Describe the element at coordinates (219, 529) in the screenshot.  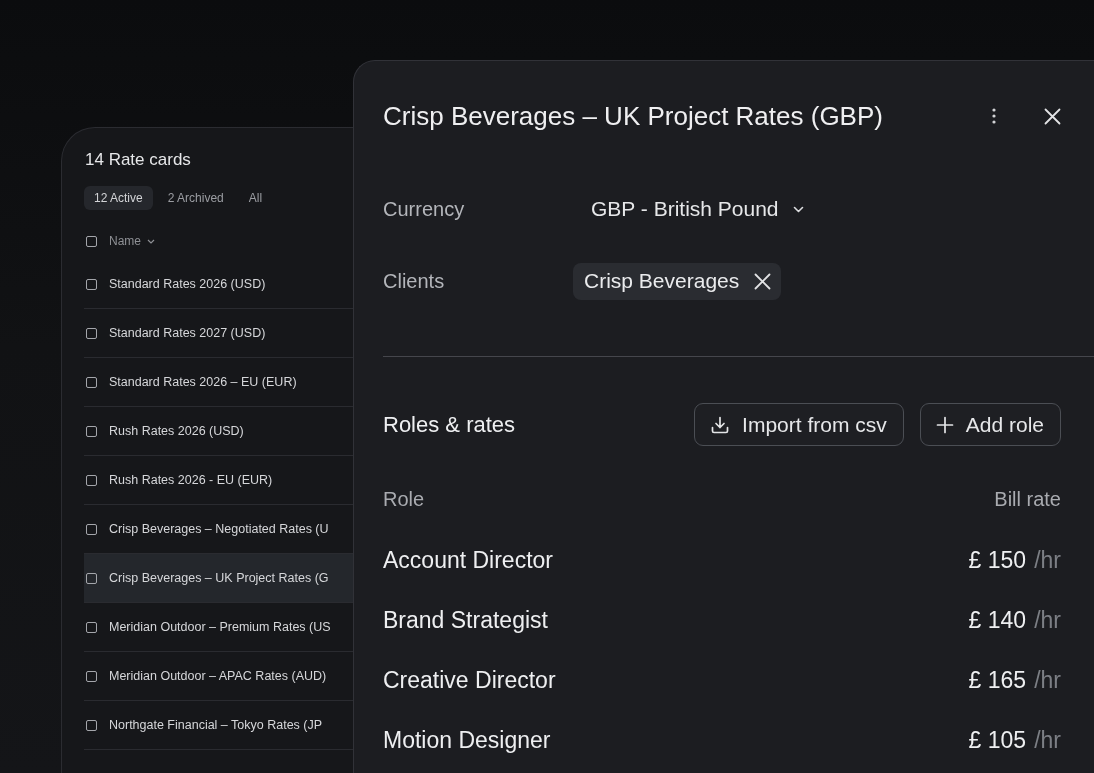
I see `rate-card-name: Crisp Beverages – Negotiated Rates (U` at that location.